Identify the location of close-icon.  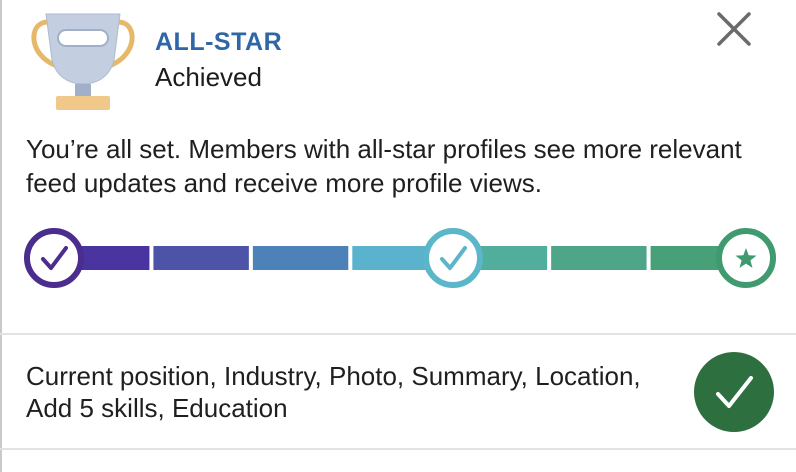
(734, 29).